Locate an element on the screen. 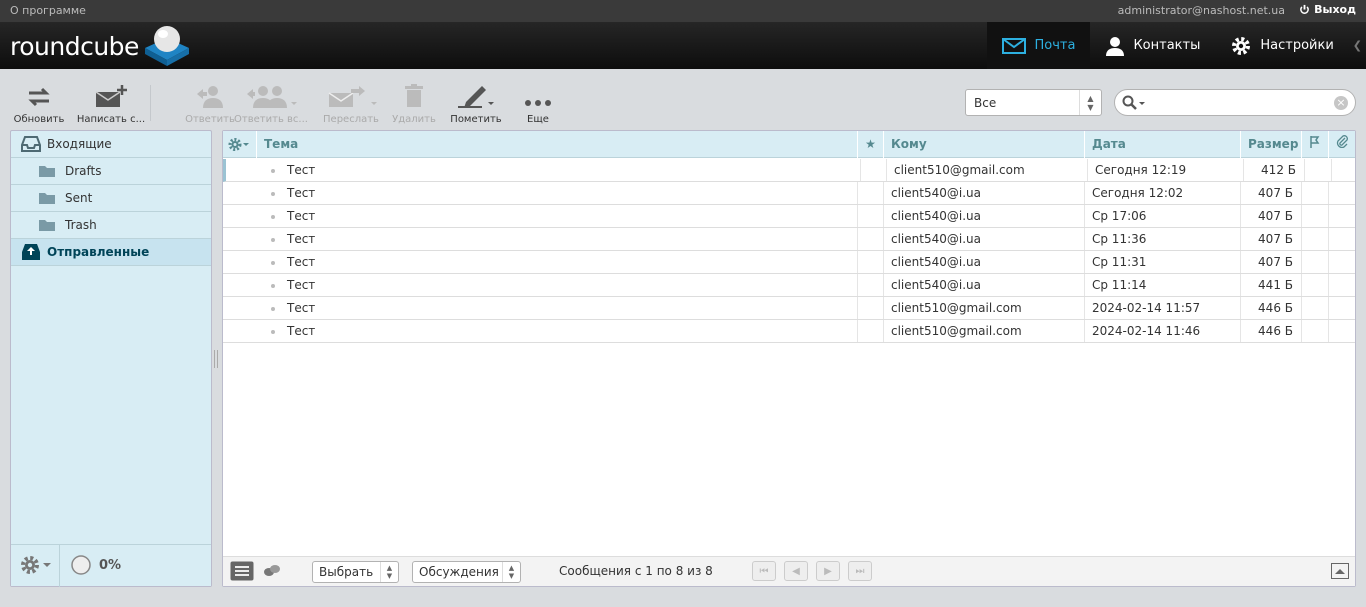 The width and height of the screenshot is (1366, 607). prev-page-button: ◀ is located at coordinates (796, 571).